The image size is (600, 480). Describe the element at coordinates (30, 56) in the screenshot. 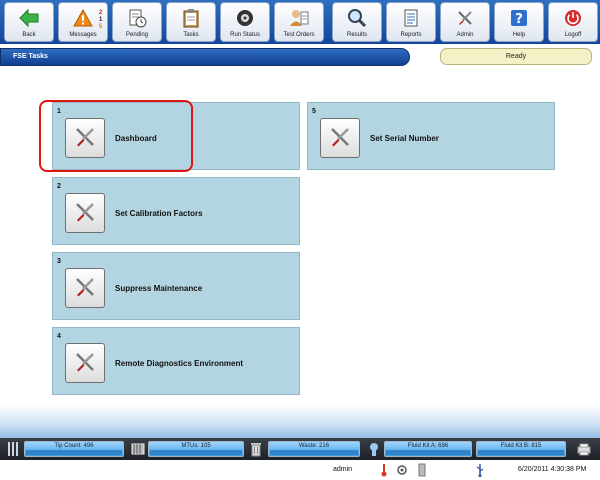

I see `page-title: FSE Tasks` at that location.